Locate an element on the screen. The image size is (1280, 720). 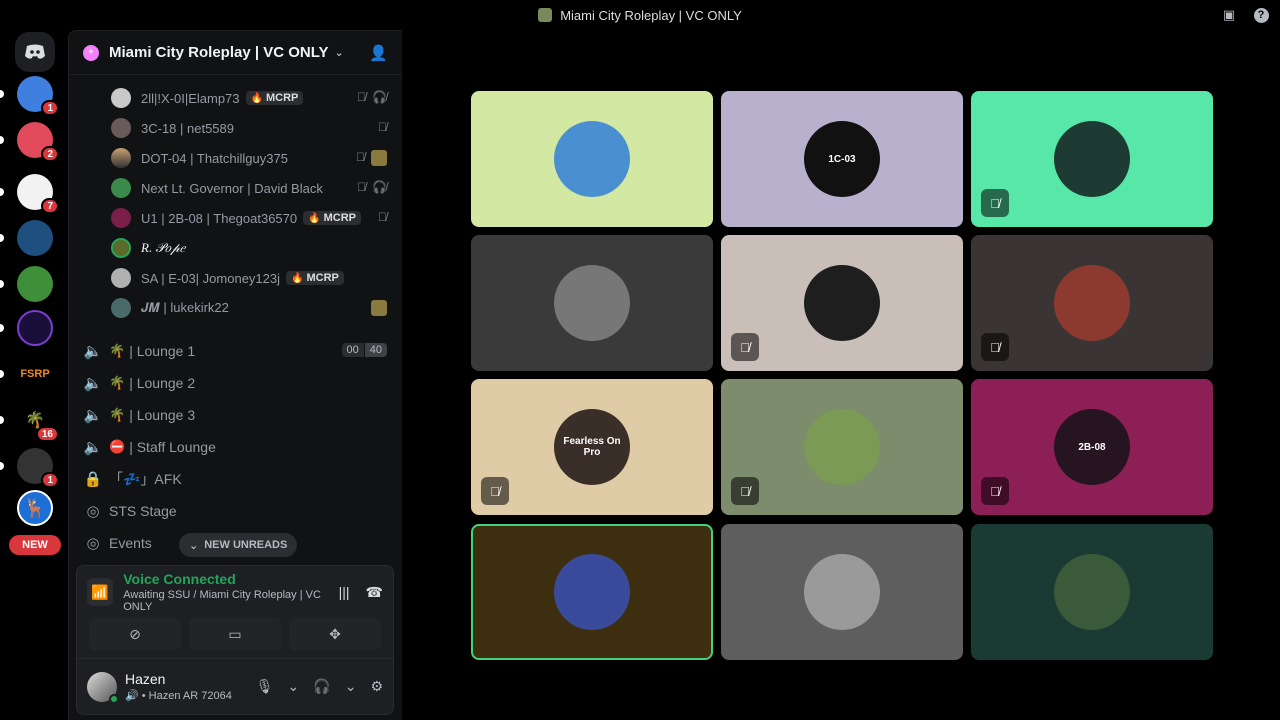
voice-member: SA | E-03| Jomoney123j 🔥 MCRP is located at coordinates (236, 278).